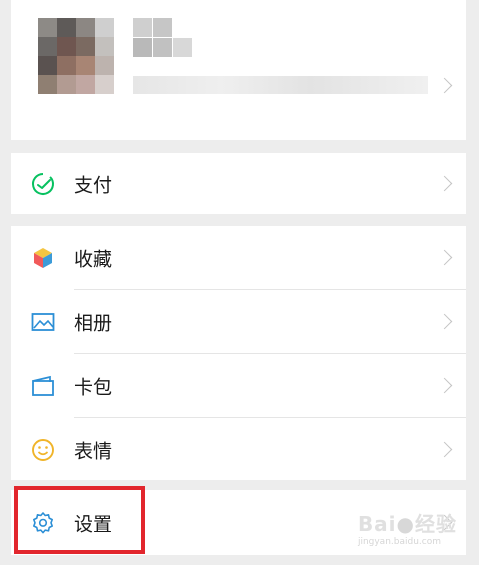 Image resolution: width=479 pixels, height=565 pixels. Describe the element at coordinates (43, 385) in the screenshot. I see `wallet-icon` at that location.